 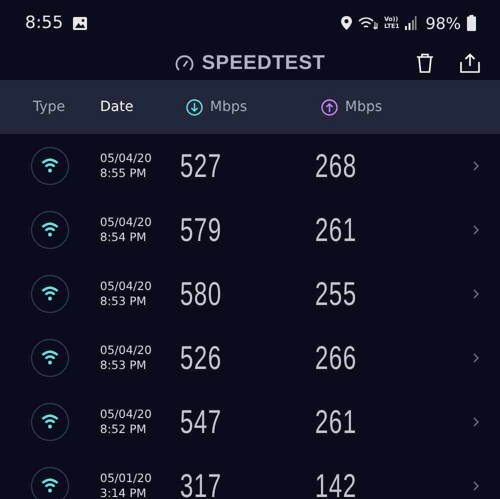 What do you see at coordinates (471, 23) in the screenshot?
I see `battery-icon` at bounding box center [471, 23].